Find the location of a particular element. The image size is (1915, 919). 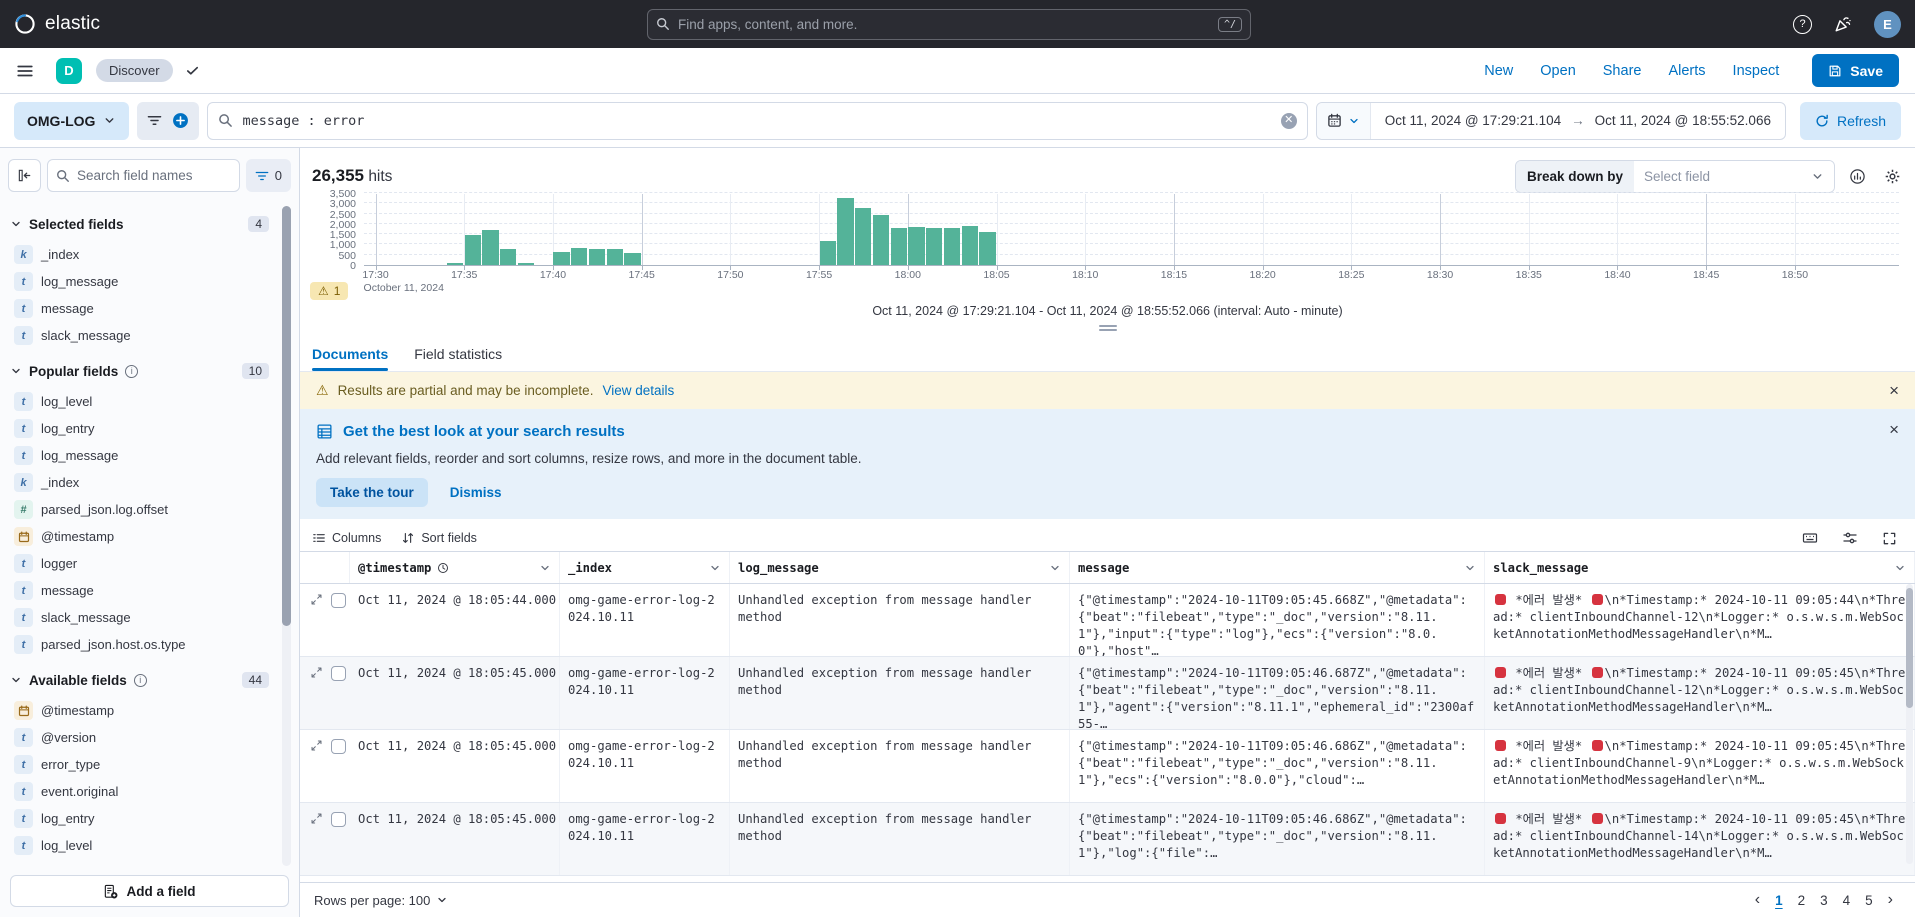

date-from: Oct 11, 2024 @ 17:29:21.104 is located at coordinates (1473, 120).